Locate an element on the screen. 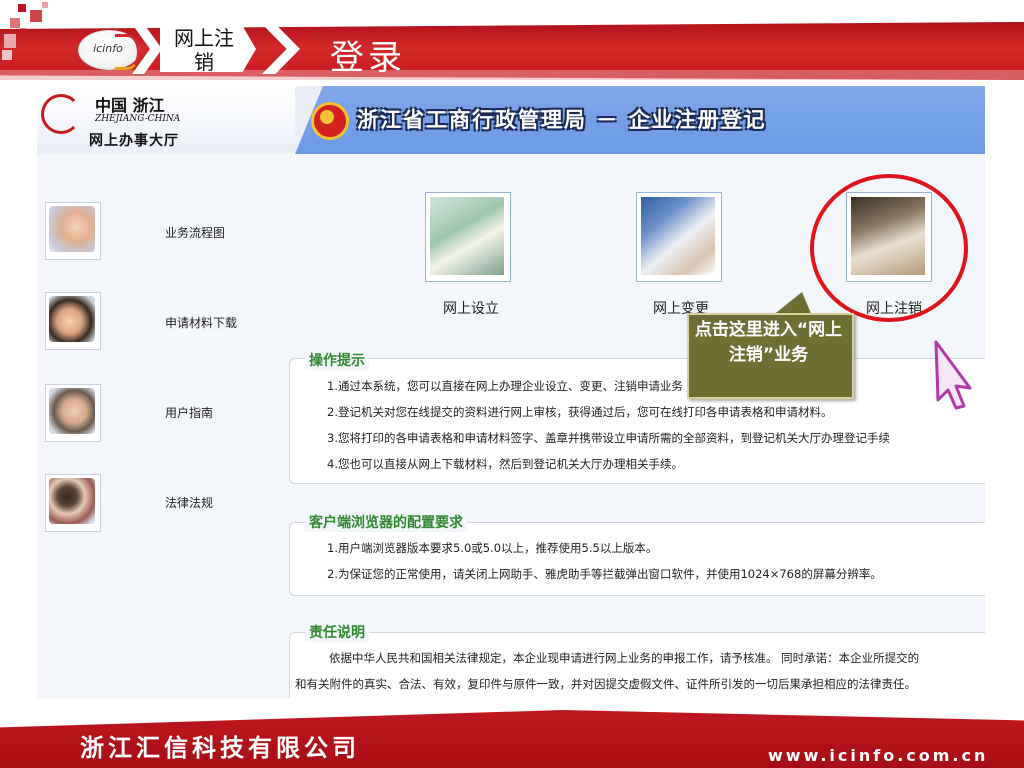  man-glasses-photo-icon is located at coordinates (72, 411).